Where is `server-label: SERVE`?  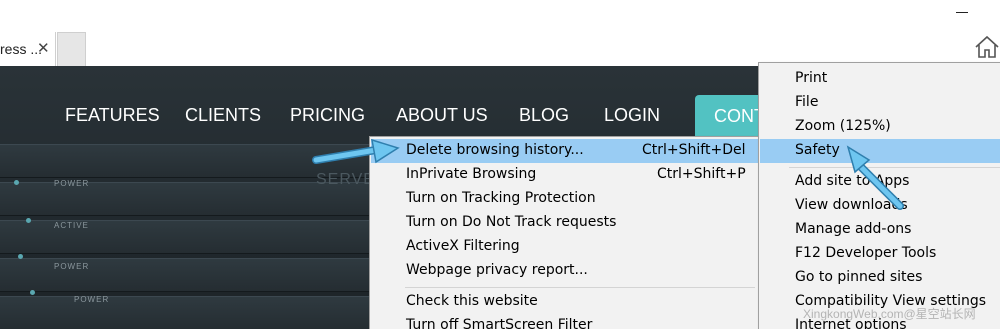 server-label: SERVE is located at coordinates (345, 179).